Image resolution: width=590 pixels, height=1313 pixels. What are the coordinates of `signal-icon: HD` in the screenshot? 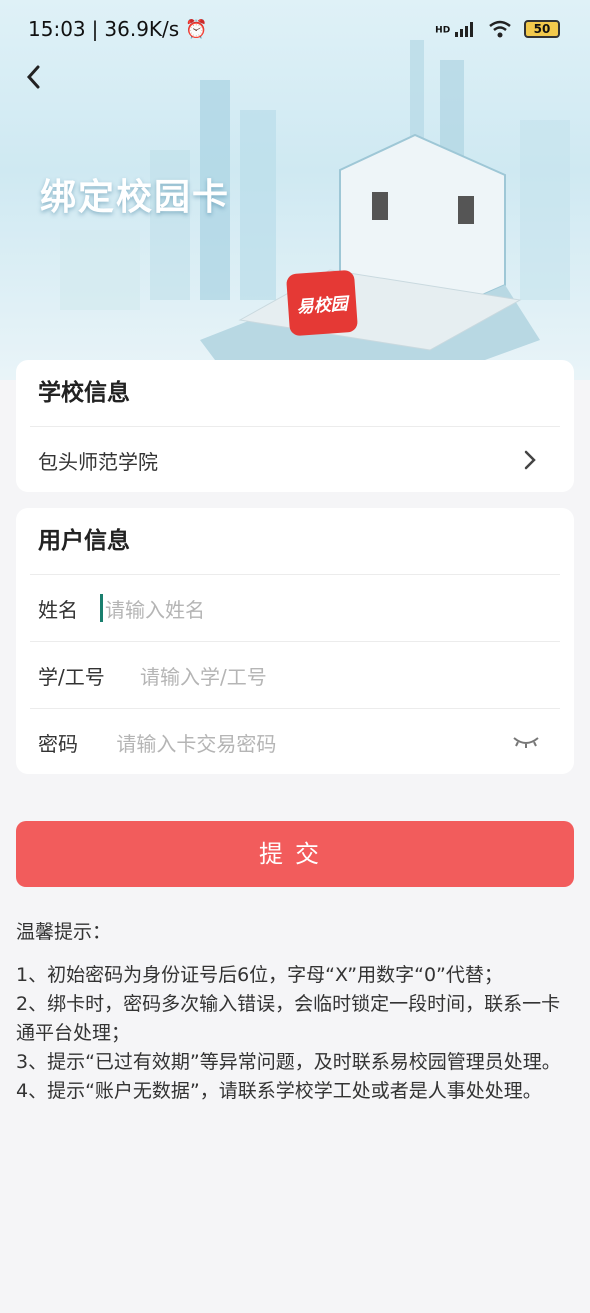 It's located at (455, 29).